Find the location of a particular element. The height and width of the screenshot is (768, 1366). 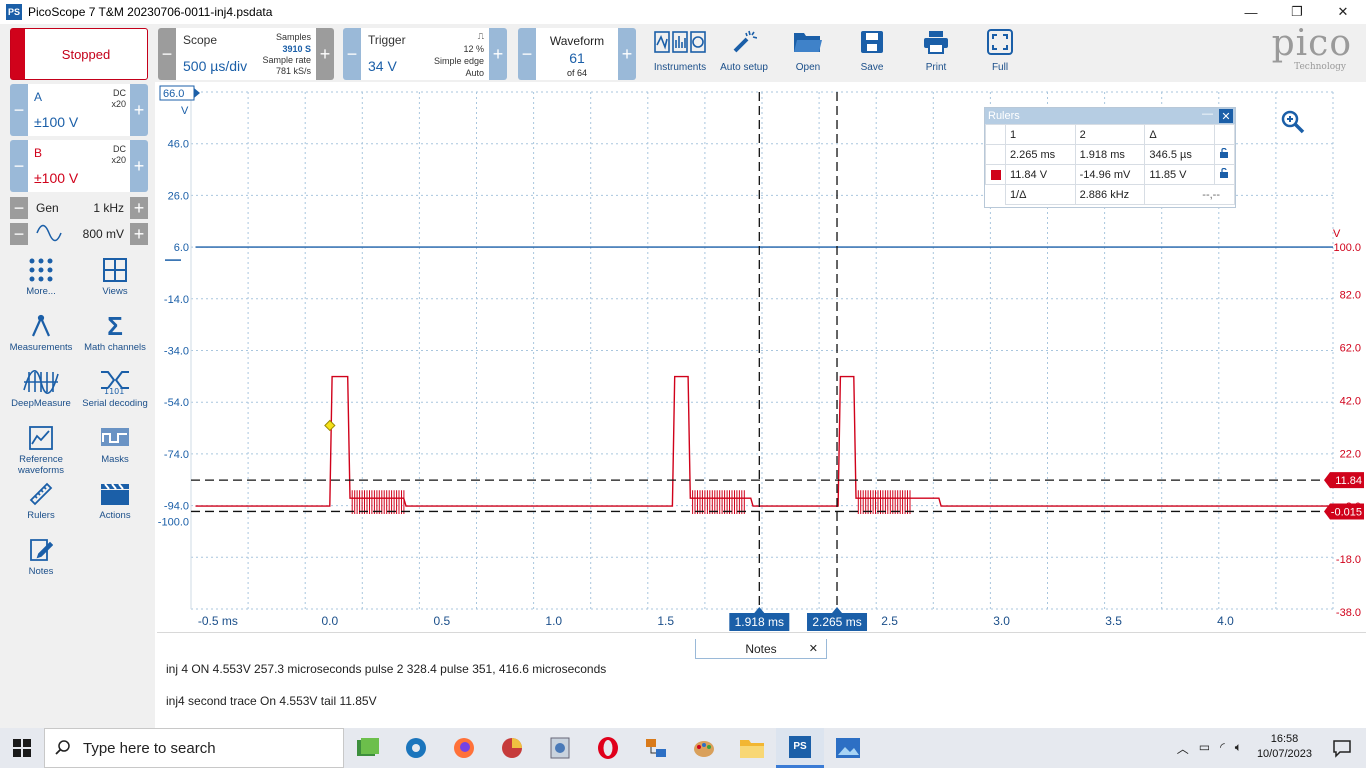

channel-a-range-increase: + is located at coordinates (139, 110).